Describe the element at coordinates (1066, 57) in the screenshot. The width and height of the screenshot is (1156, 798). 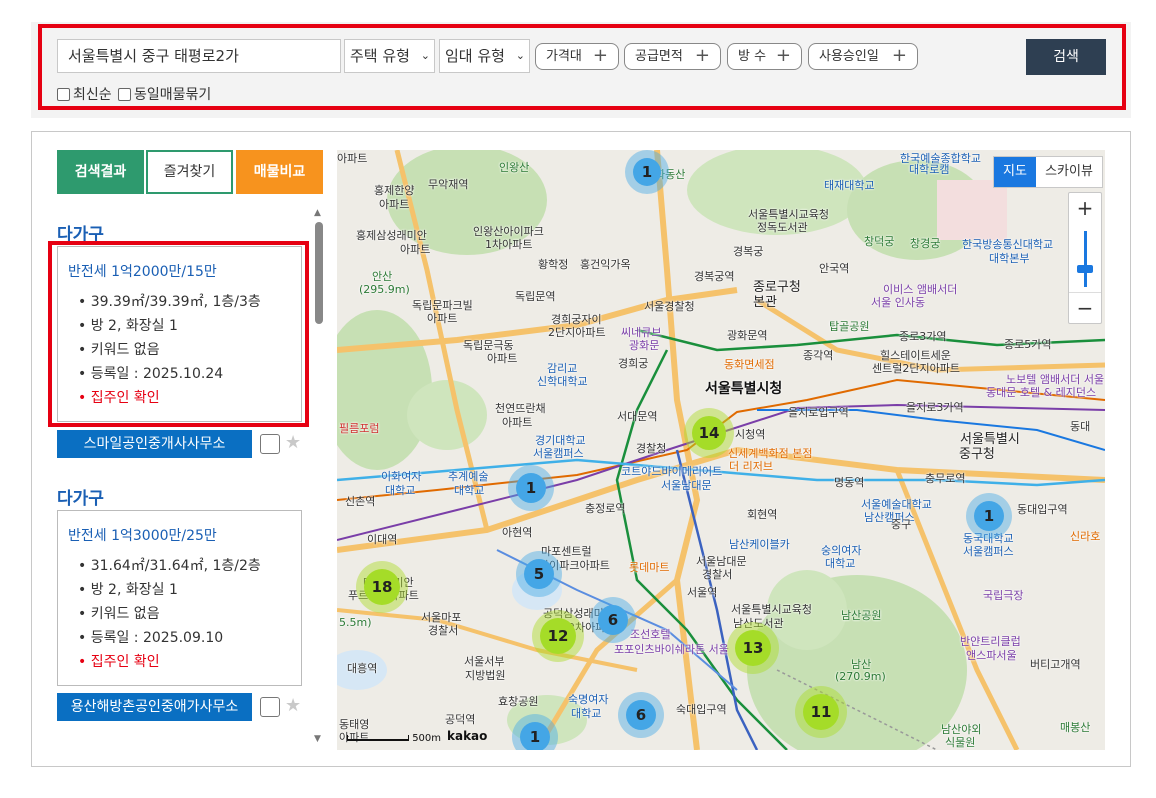
I see `search-button: 검색` at that location.